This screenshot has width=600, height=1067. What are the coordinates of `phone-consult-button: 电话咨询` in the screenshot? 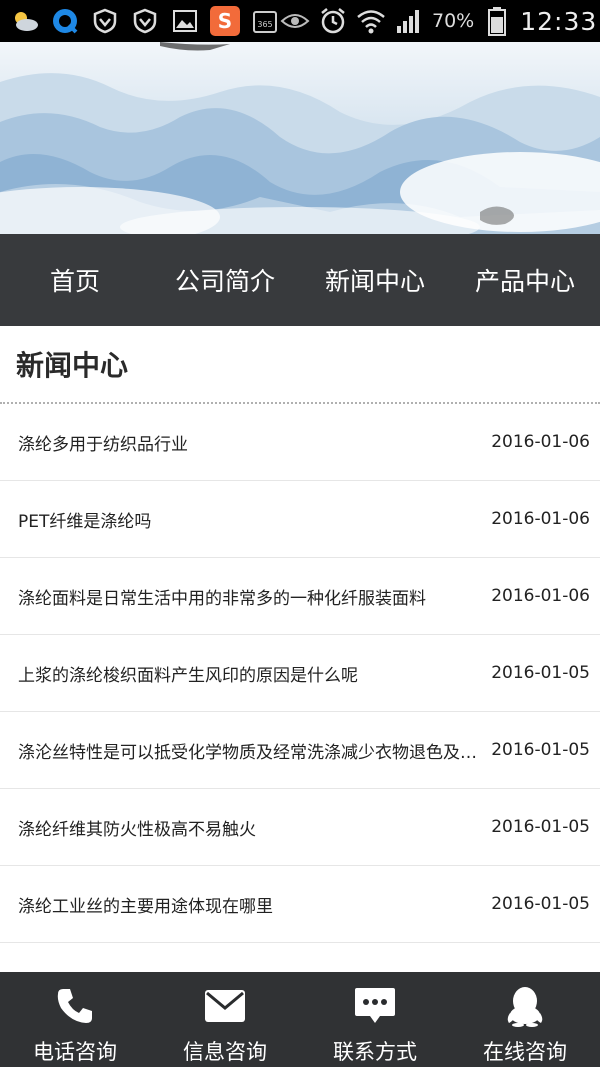 It's located at (75, 1019).